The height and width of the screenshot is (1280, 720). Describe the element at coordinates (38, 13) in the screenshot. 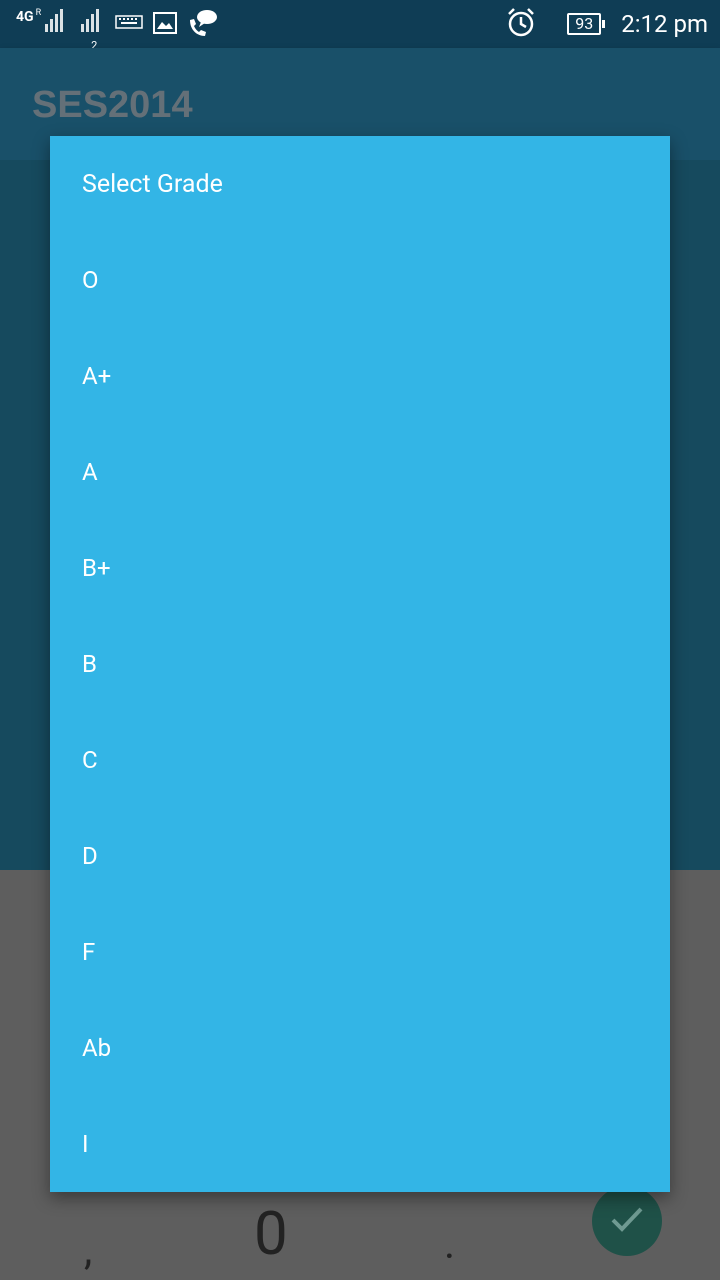

I see `roaming-indicator: R` at that location.